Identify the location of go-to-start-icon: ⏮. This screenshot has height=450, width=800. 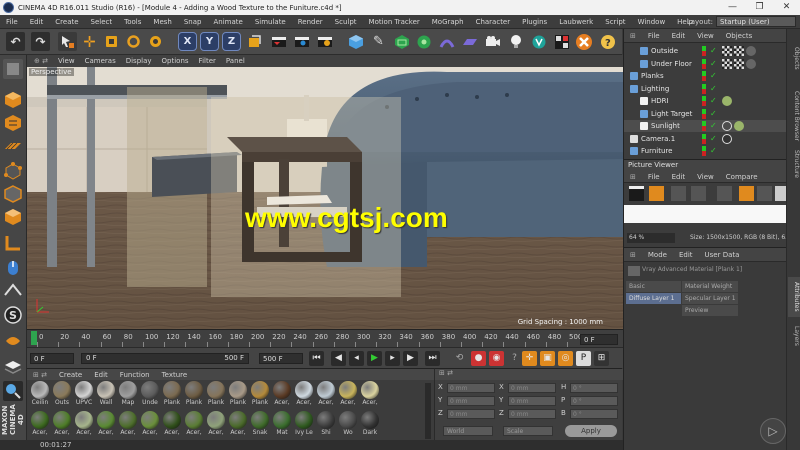
(316, 358).